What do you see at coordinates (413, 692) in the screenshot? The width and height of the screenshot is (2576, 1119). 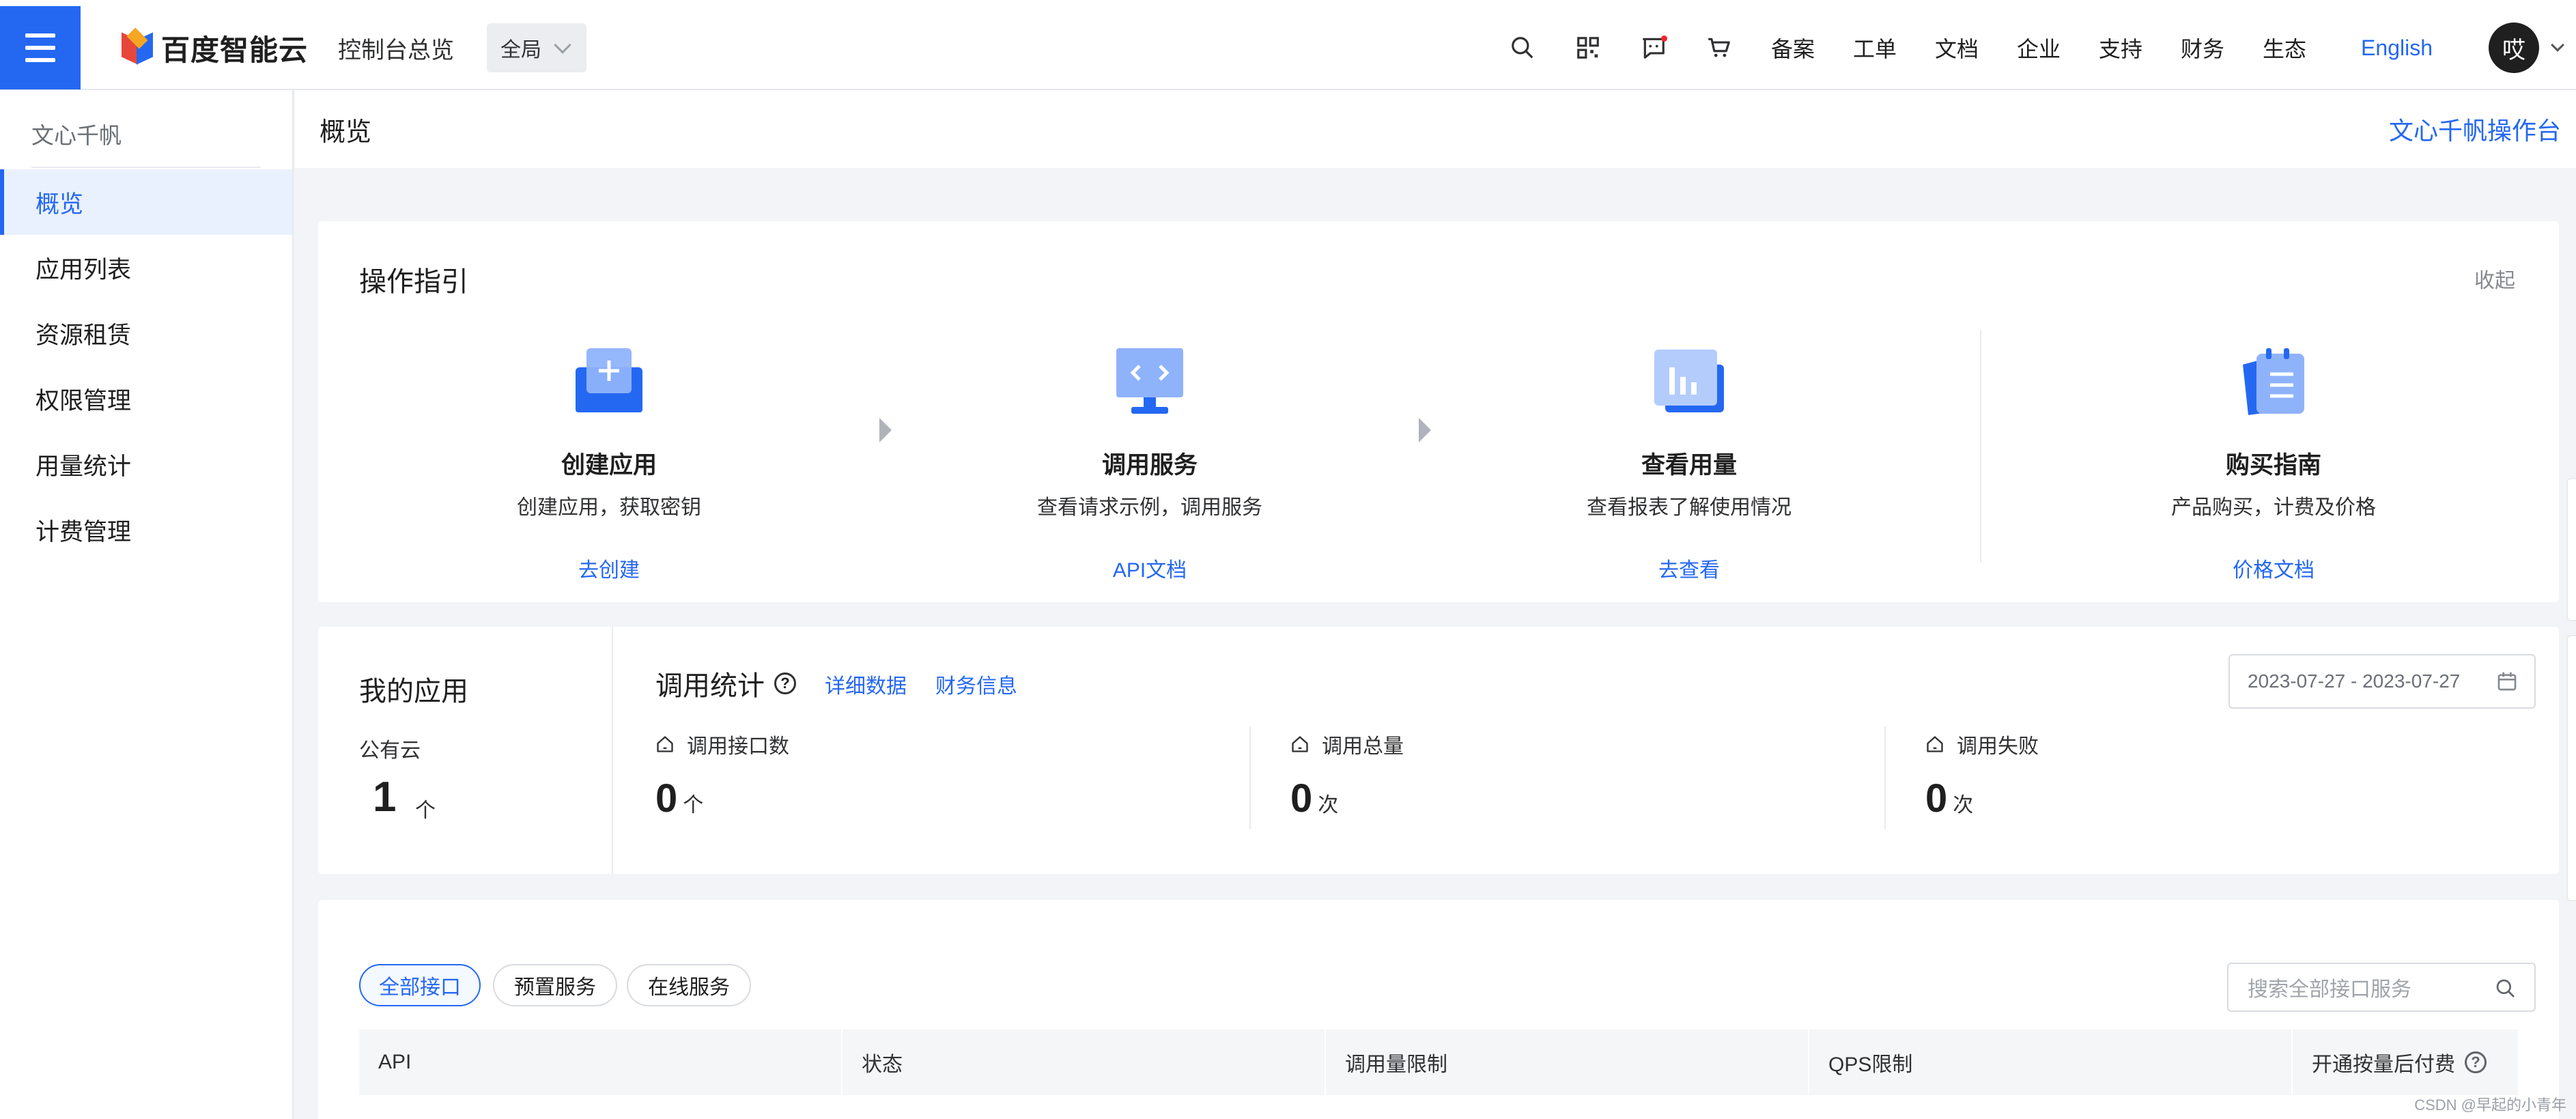 I see `my-apps-title: 我的应用` at bounding box center [413, 692].